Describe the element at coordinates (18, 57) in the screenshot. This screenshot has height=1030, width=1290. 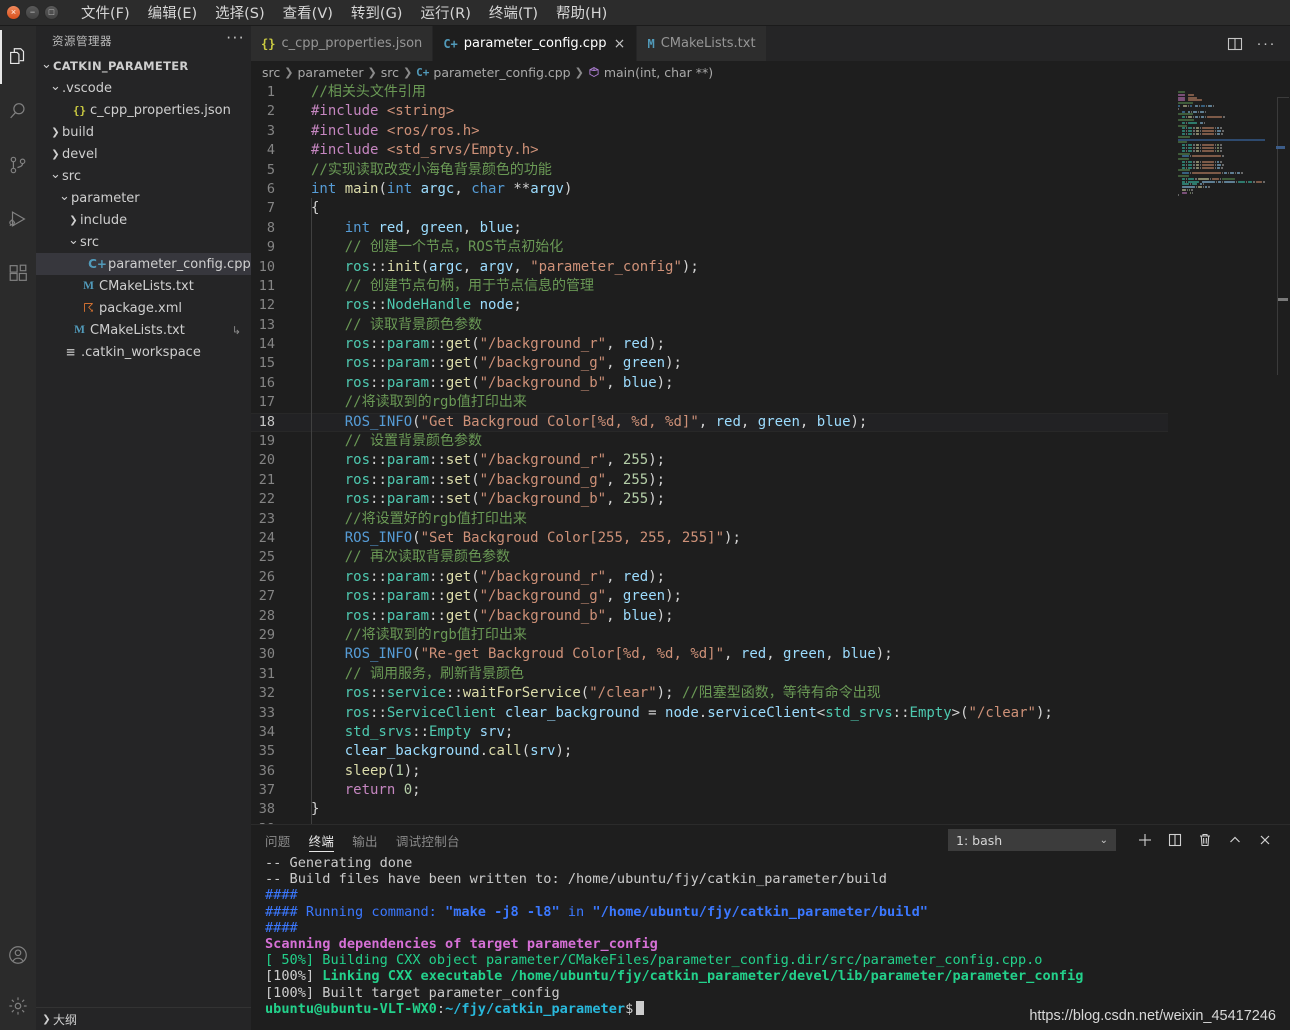
I see `activity-explorer` at that location.